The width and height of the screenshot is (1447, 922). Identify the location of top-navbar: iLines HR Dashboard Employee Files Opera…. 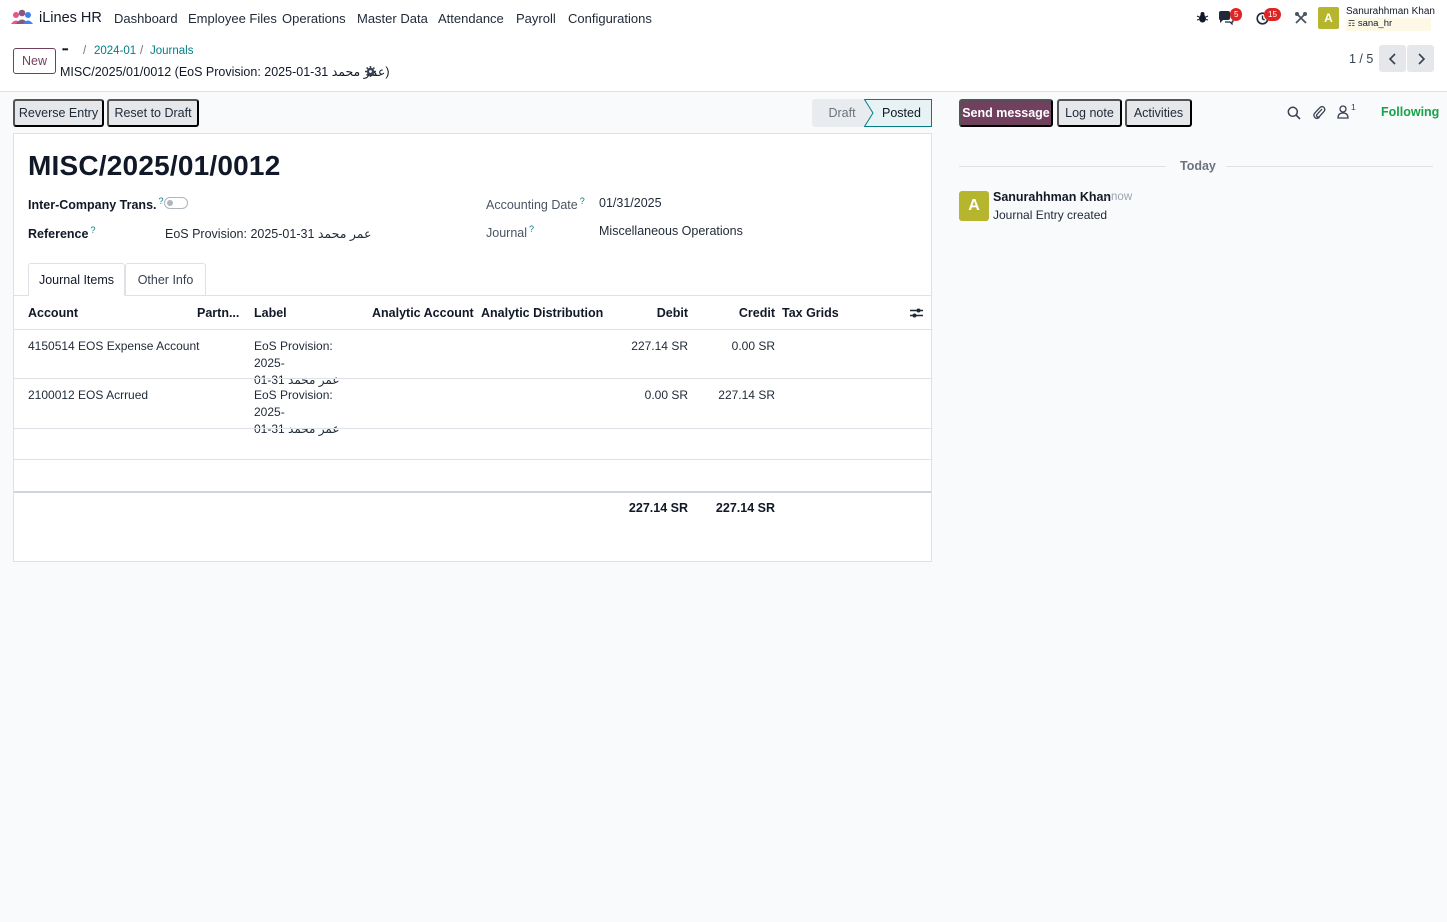
(723, 19).